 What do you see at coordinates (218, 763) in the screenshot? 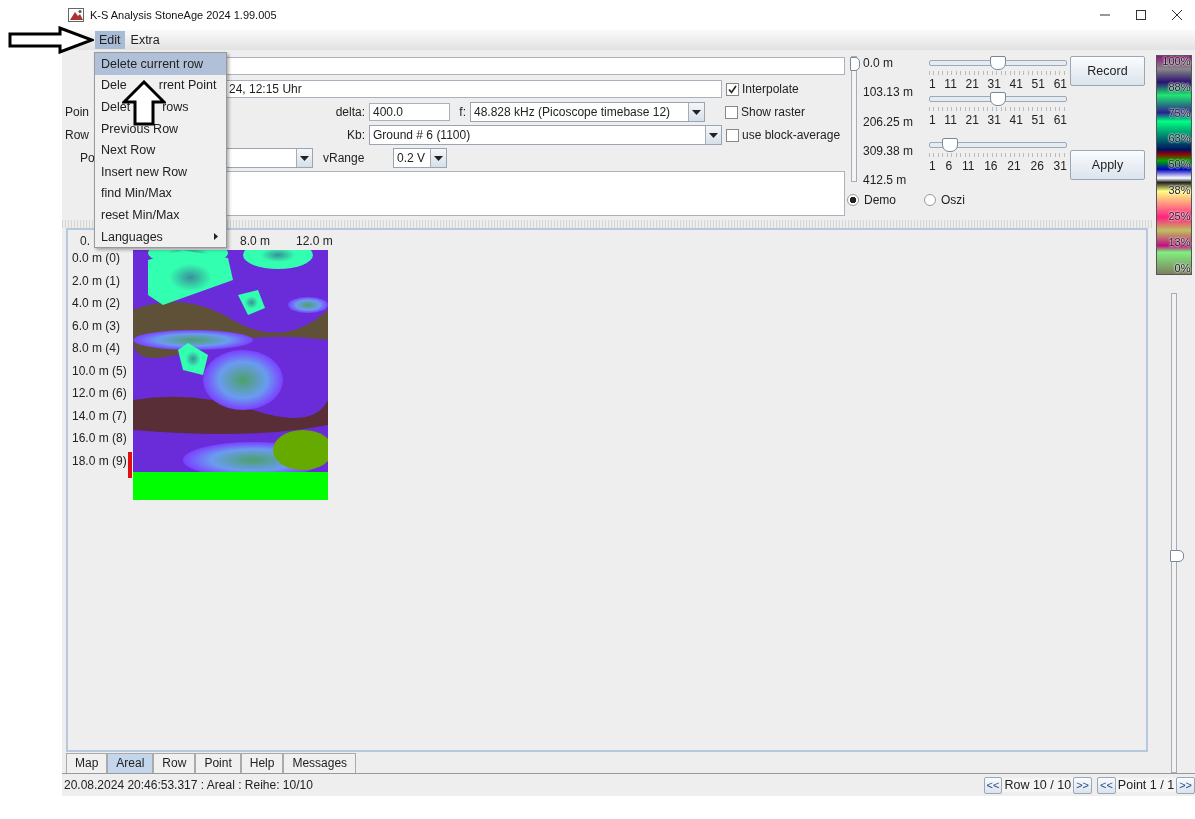
I see `tab: Point` at bounding box center [218, 763].